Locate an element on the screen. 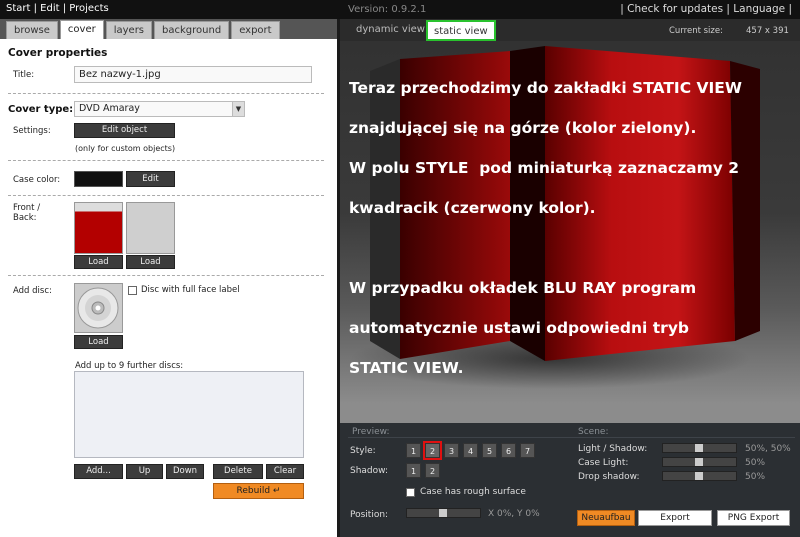 Image resolution: width=800 pixels, height=537 pixels. load-back-button: Load is located at coordinates (150, 262).